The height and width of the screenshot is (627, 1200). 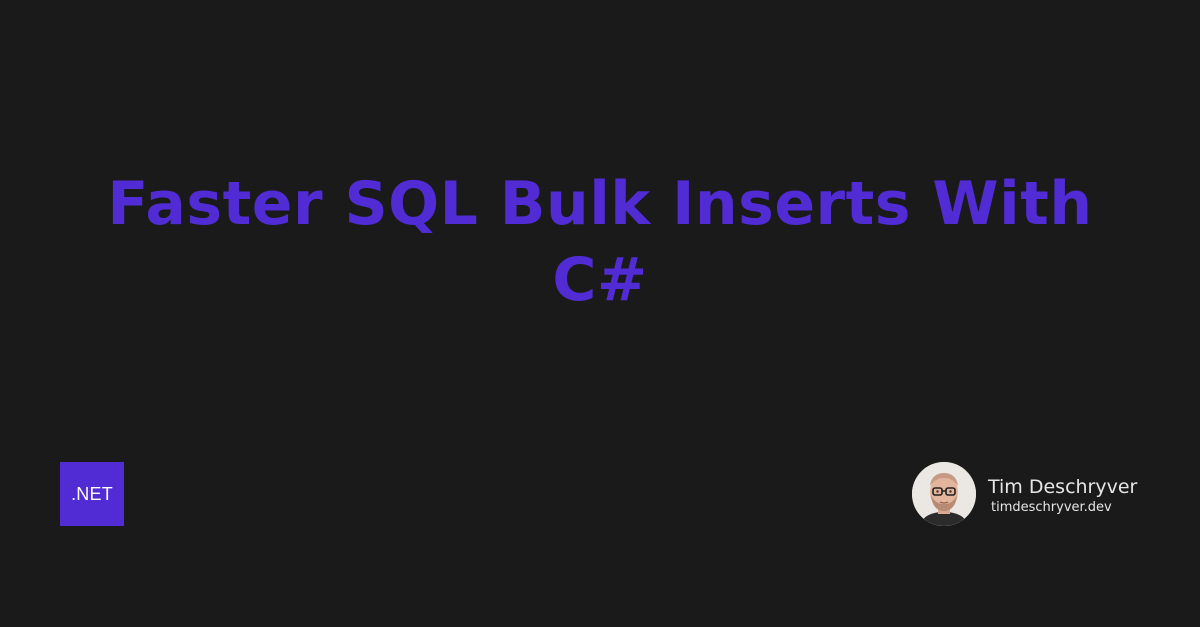 I want to click on author-text: Tim Deschryver timdeschryver.dev, so click(x=1062, y=494).